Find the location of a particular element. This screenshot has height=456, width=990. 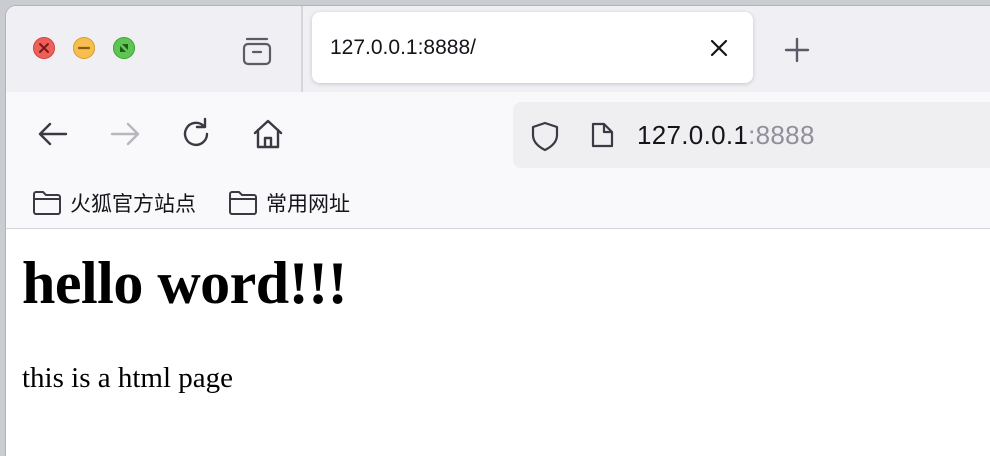

reload-icon is located at coordinates (196, 132).